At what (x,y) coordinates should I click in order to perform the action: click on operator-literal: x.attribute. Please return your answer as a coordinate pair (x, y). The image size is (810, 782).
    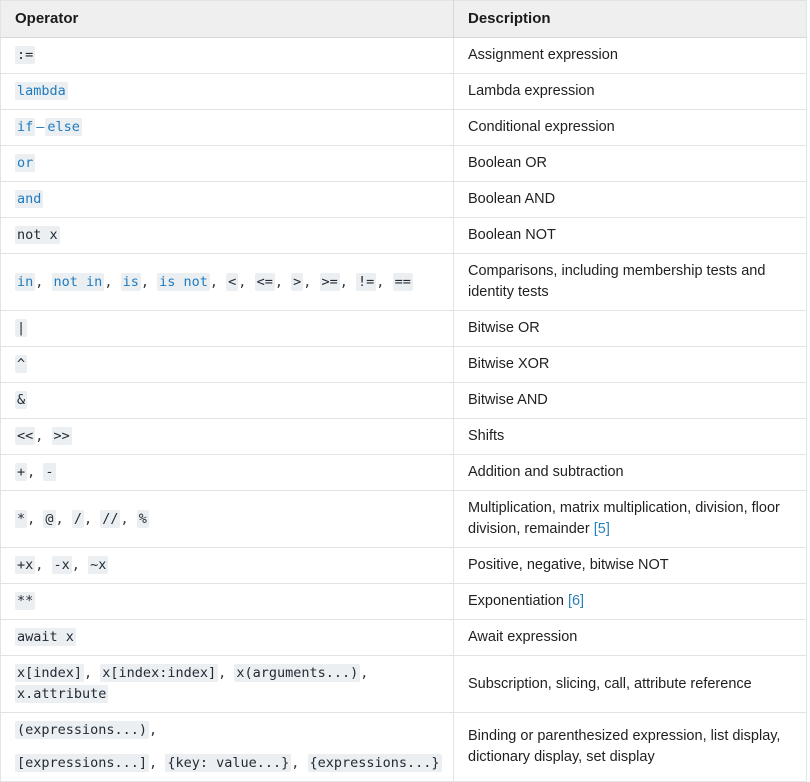
    Looking at the image, I should click on (62, 694).